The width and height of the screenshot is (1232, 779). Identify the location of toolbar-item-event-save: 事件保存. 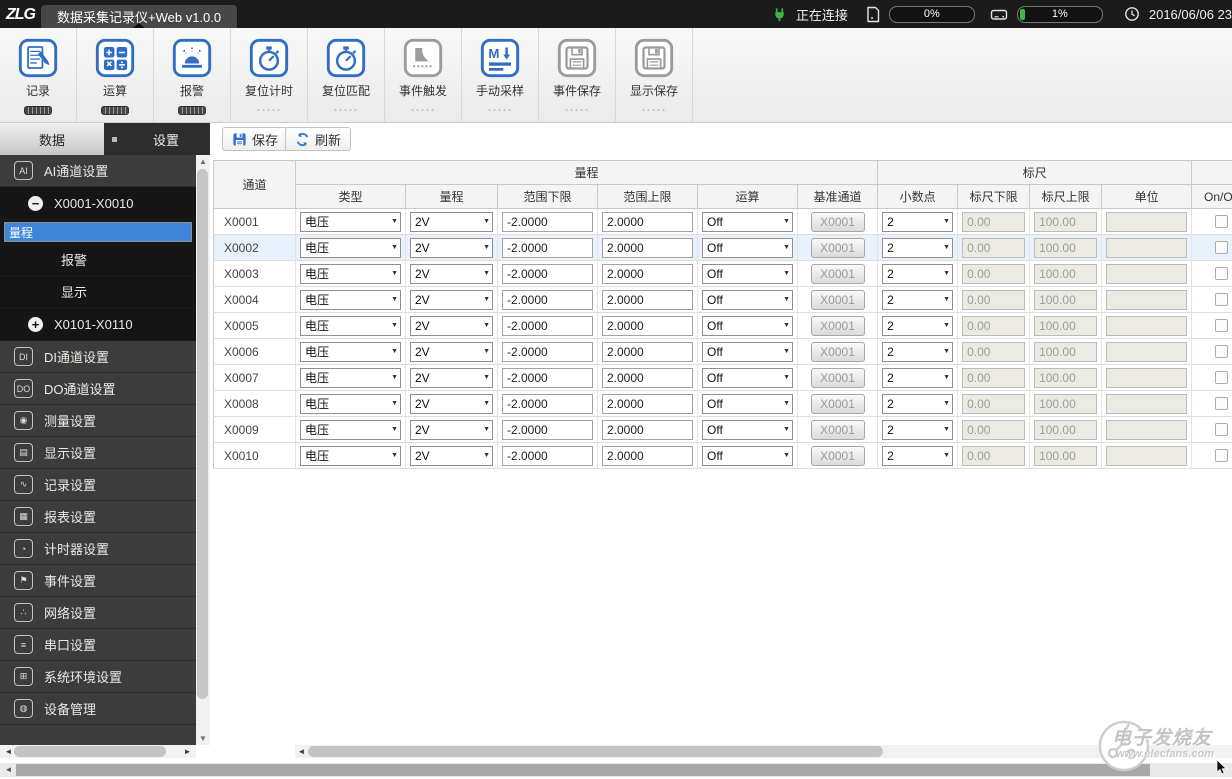
(577, 75).